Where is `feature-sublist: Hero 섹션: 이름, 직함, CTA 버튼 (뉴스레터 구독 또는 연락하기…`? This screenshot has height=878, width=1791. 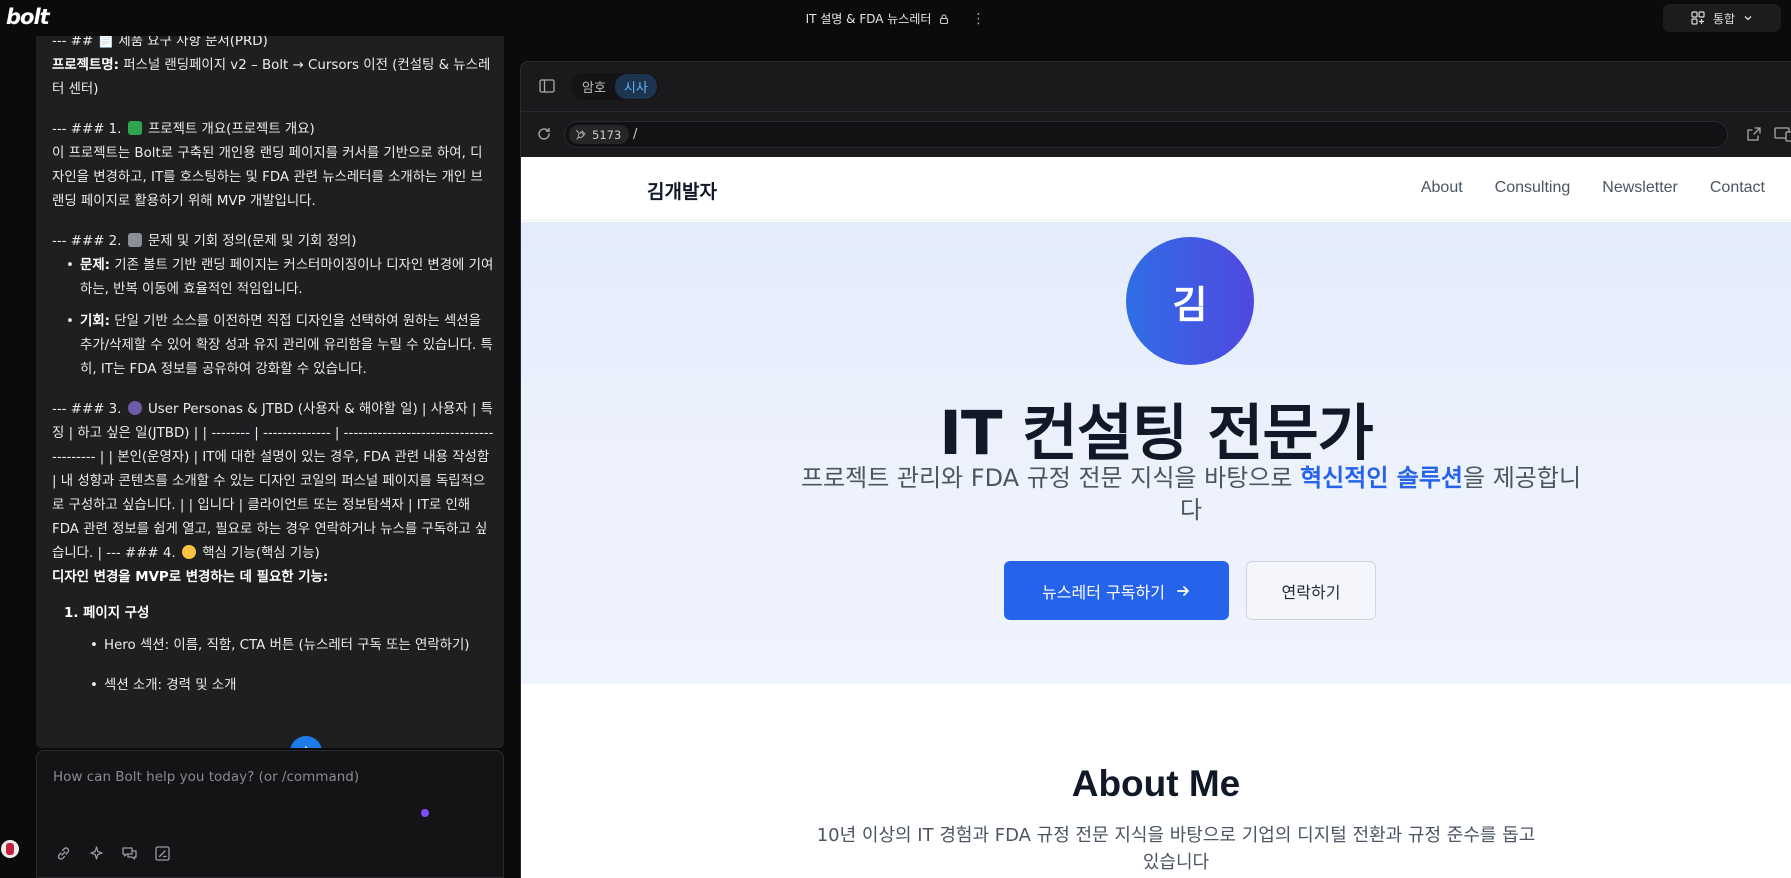
feature-sublist: Hero 섹션: 이름, 직함, CTA 버튼 (뉴스레터 구독 또는 연락하기… is located at coordinates (279, 666).